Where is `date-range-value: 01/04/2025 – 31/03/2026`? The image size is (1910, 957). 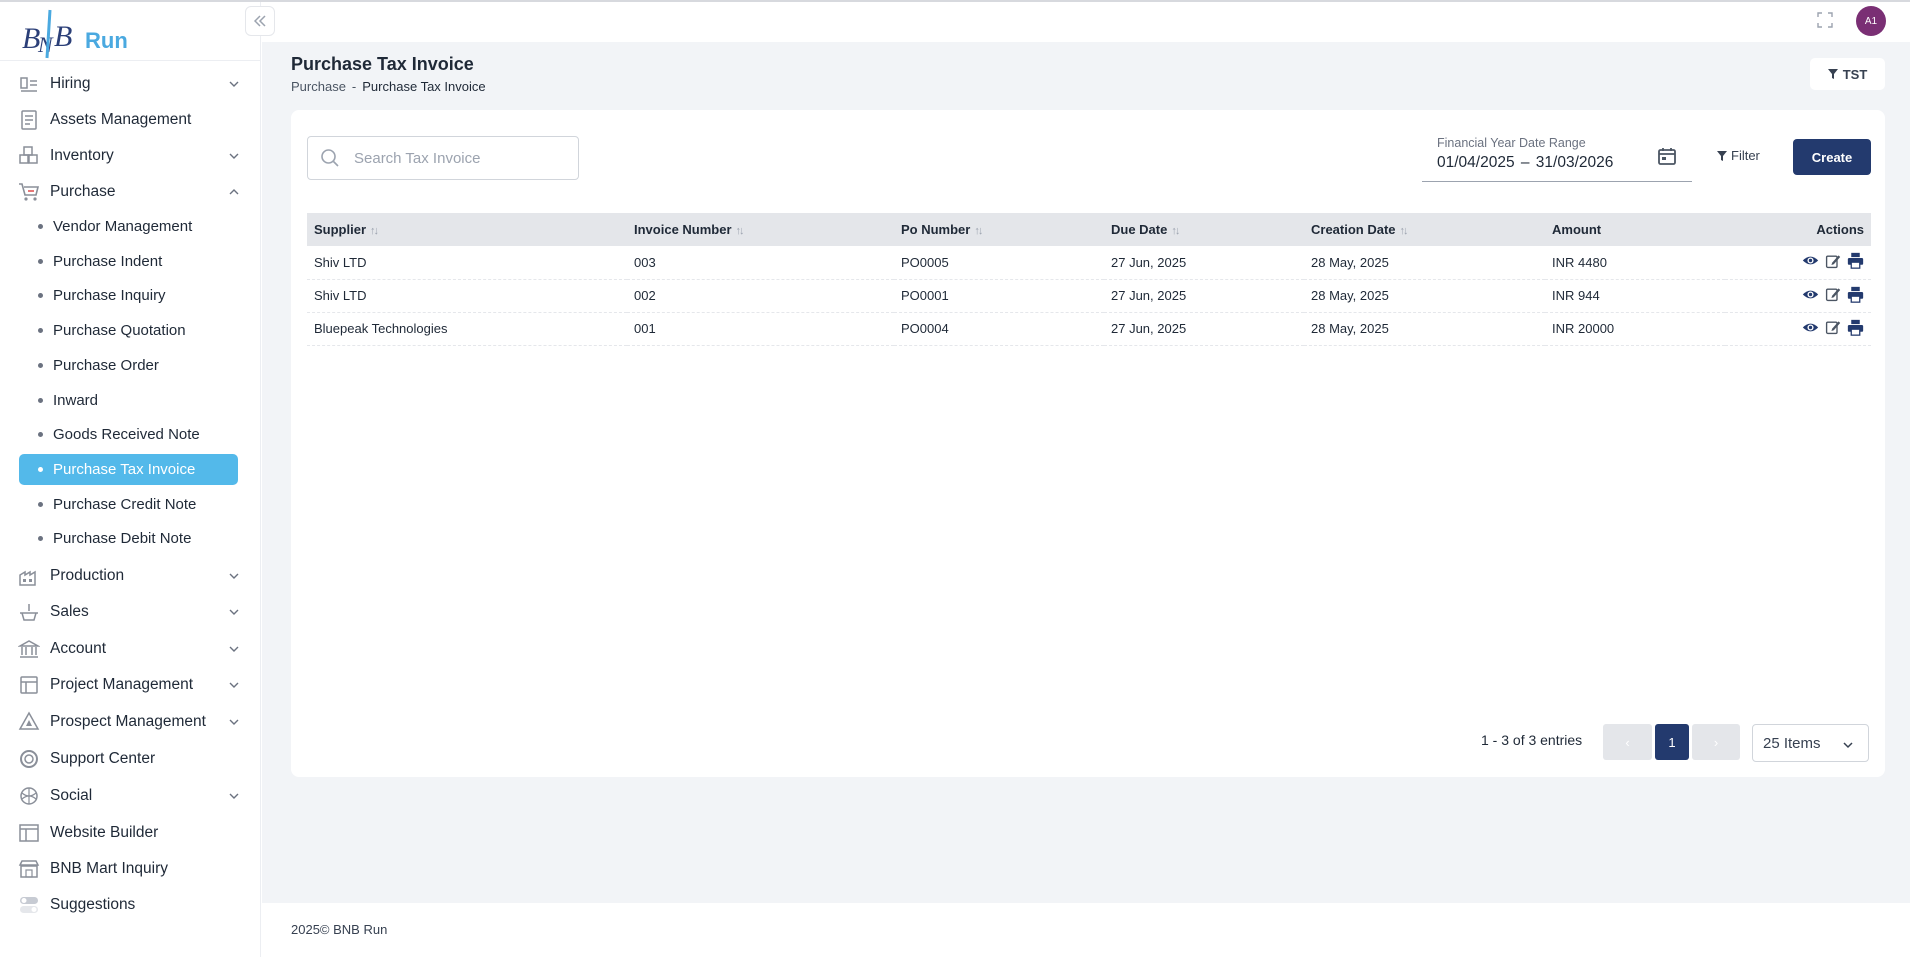 date-range-value: 01/04/2025 – 31/03/2026 is located at coordinates (1525, 163).